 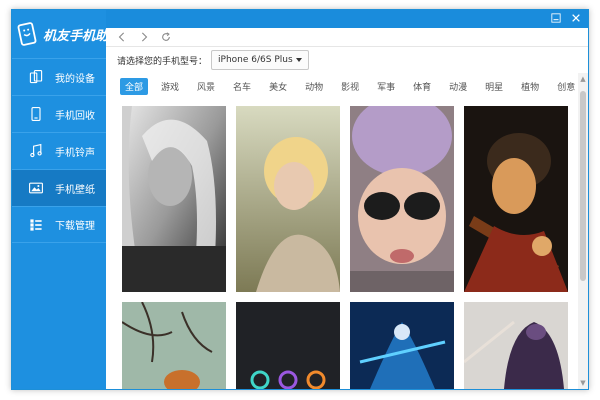 I want to click on category-tab-all: 全部, so click(x=134, y=86).